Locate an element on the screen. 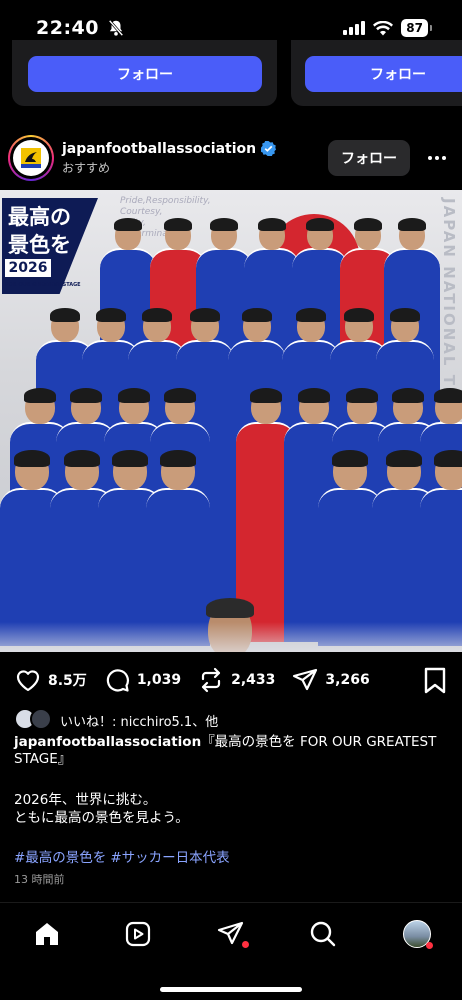  home-icon is located at coordinates (47, 934).